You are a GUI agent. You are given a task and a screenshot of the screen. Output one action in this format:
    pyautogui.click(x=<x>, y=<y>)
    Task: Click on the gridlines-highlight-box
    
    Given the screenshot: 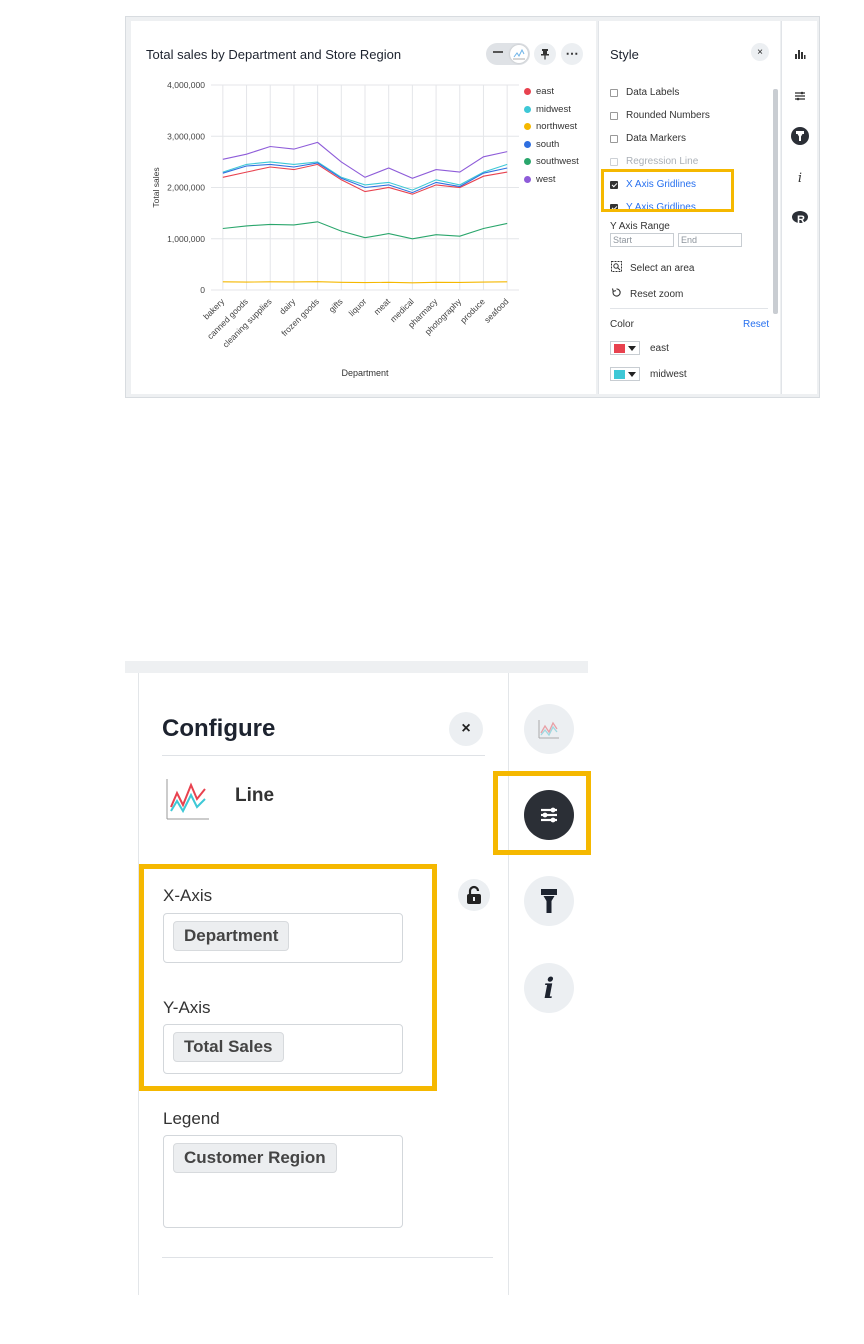 What is the action you would take?
    pyautogui.click(x=667, y=190)
    